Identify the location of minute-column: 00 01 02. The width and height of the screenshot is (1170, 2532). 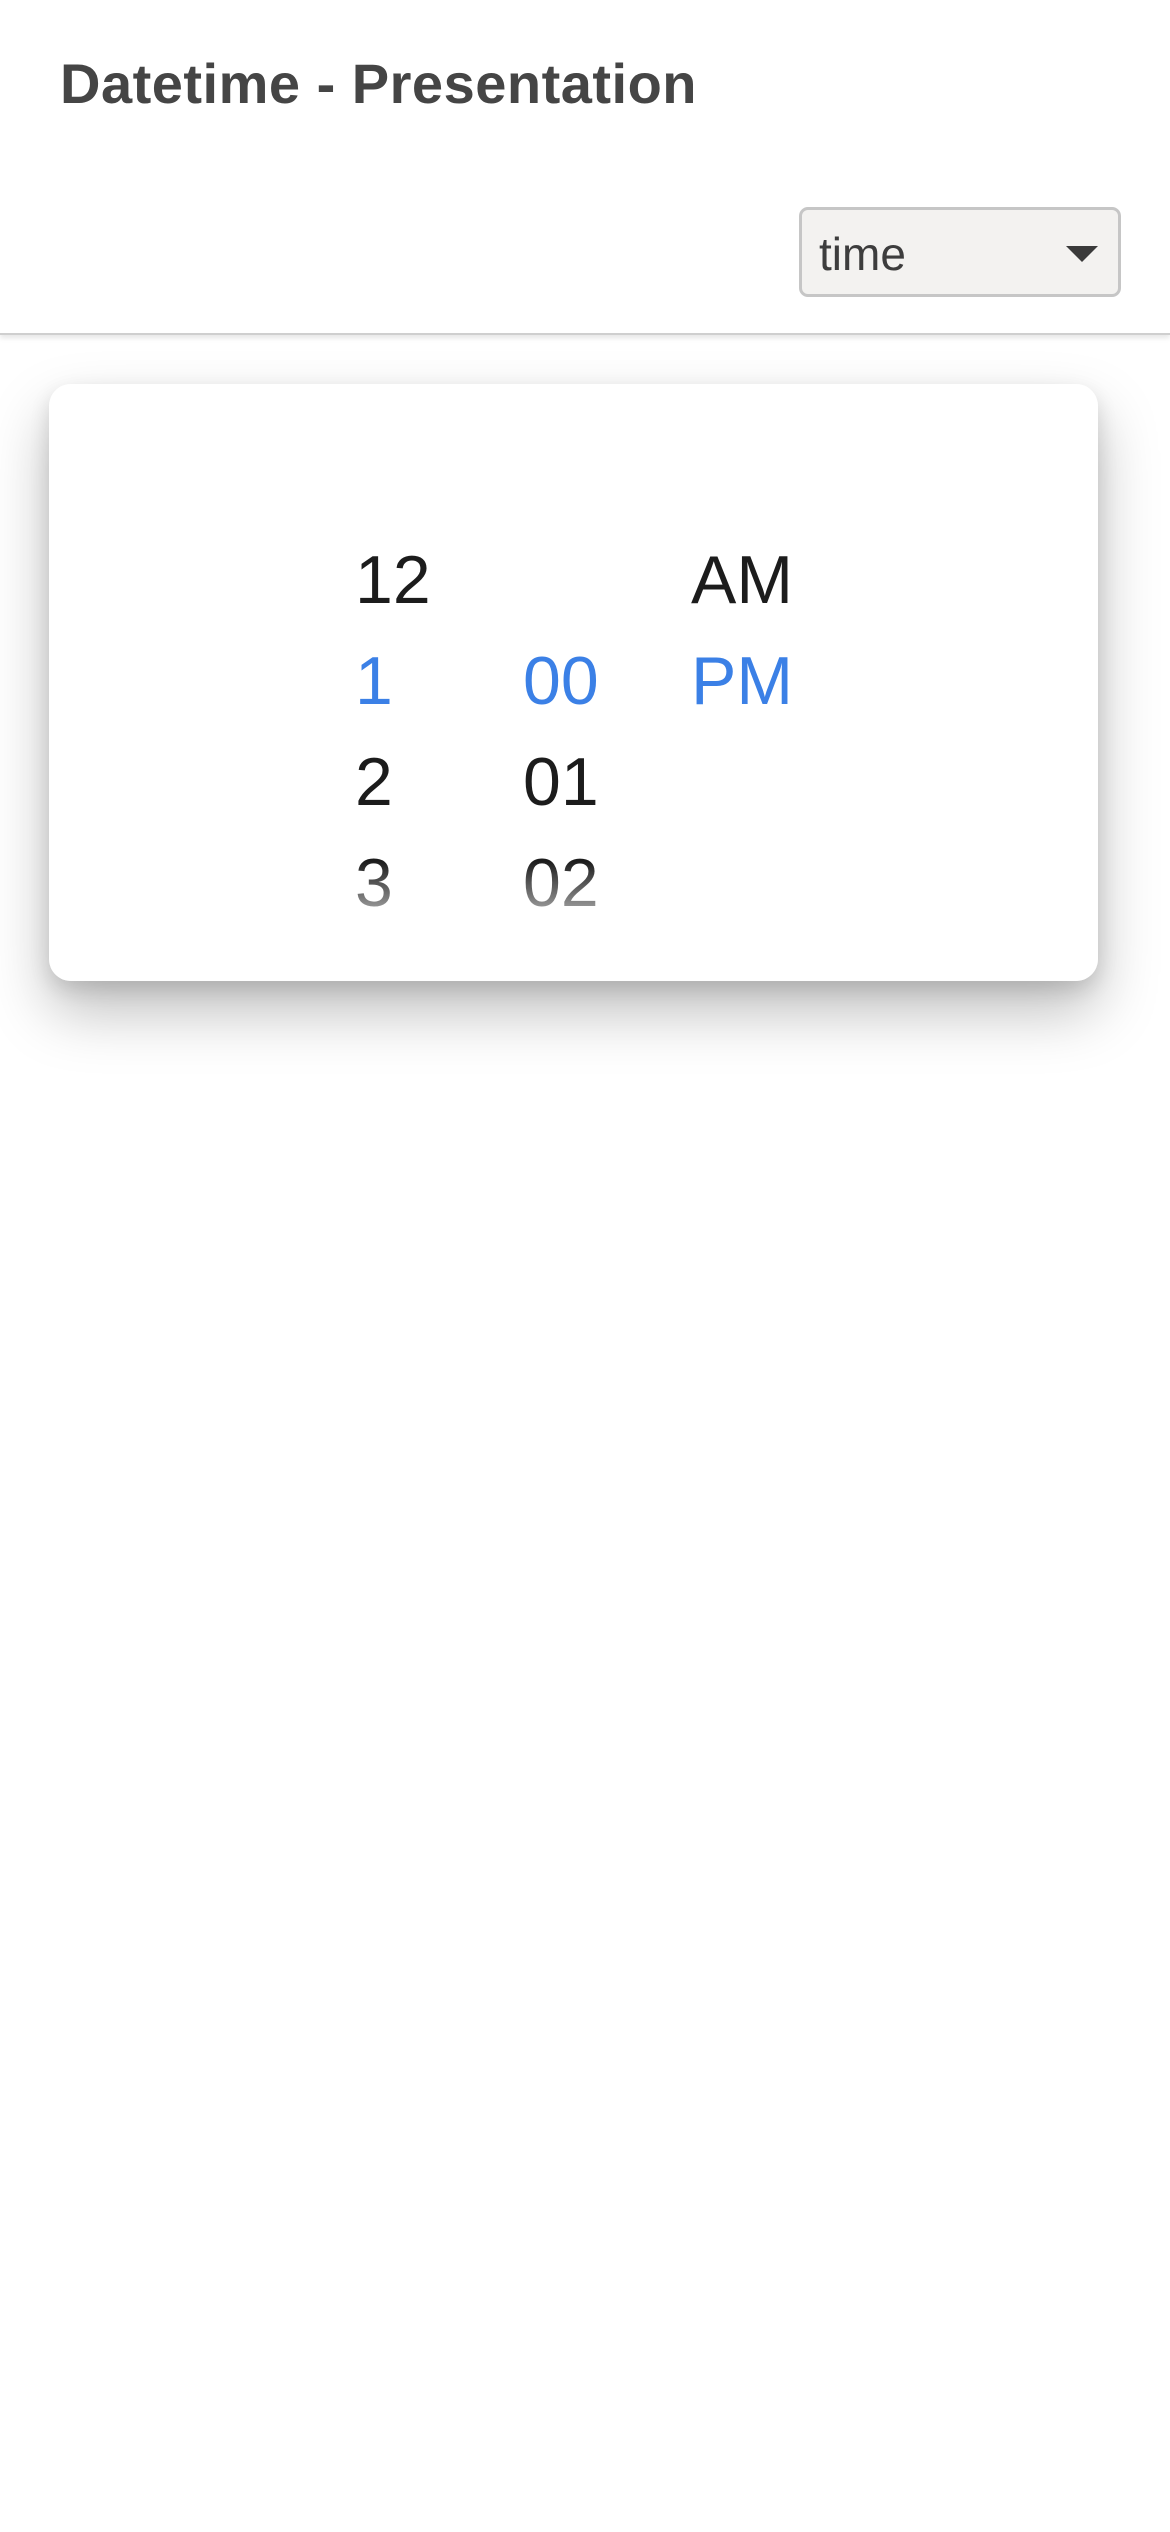
(598, 682).